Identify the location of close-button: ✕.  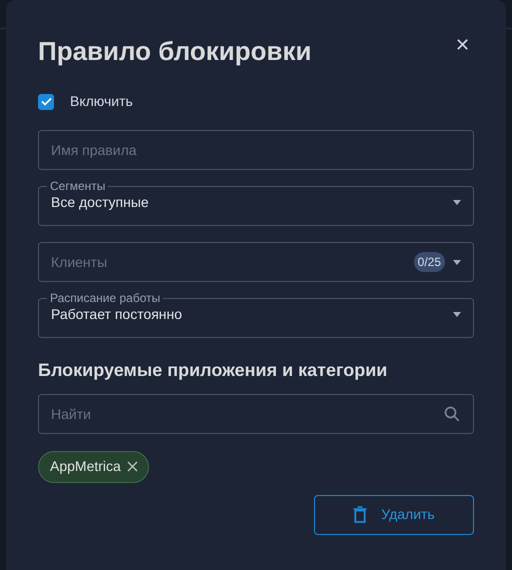
(462, 45).